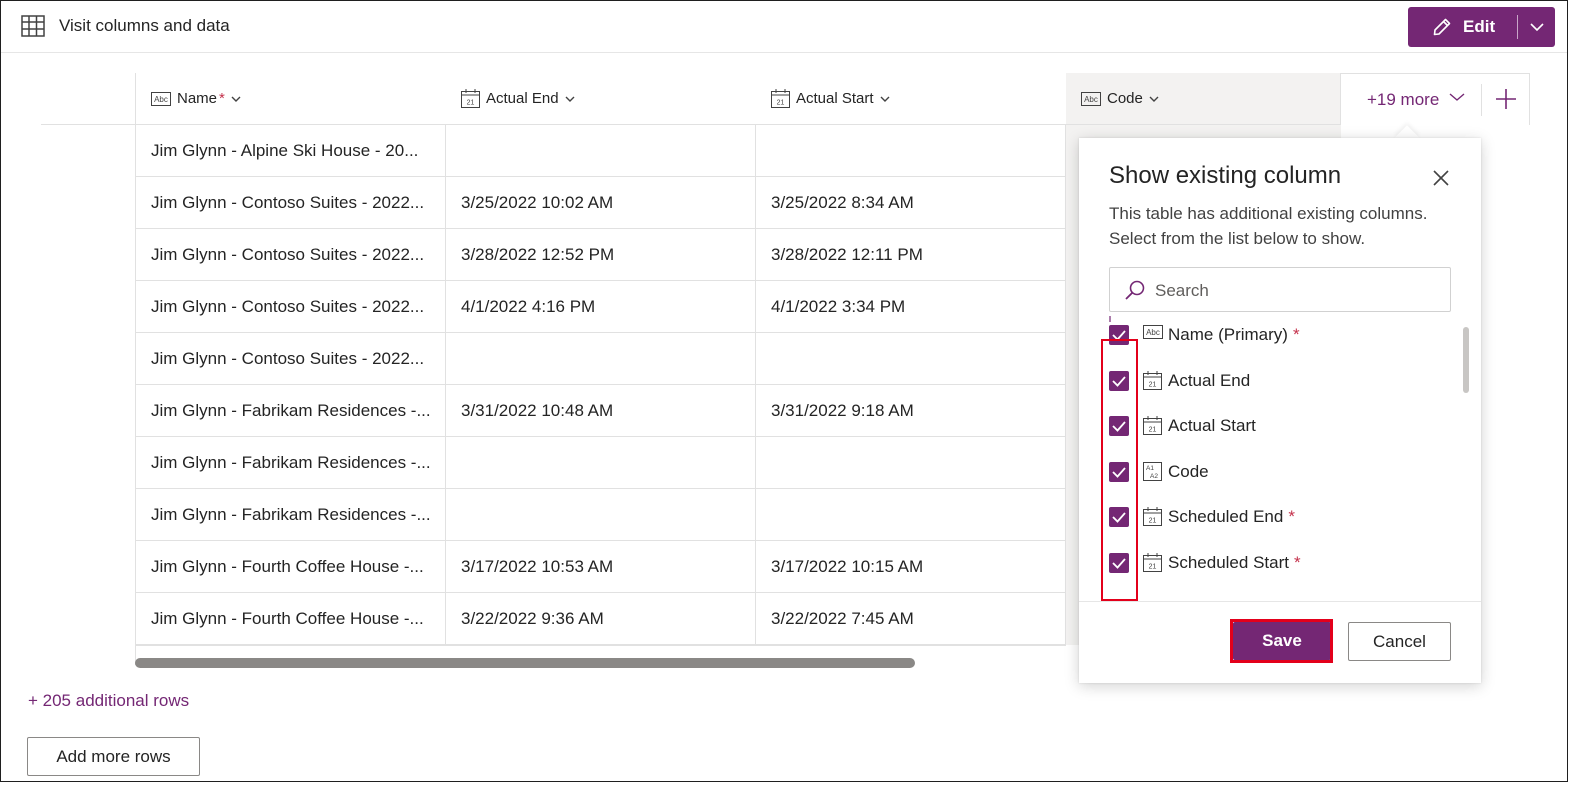  I want to click on cell-actual-end: 3/28/2022 12:52 PM, so click(537, 255).